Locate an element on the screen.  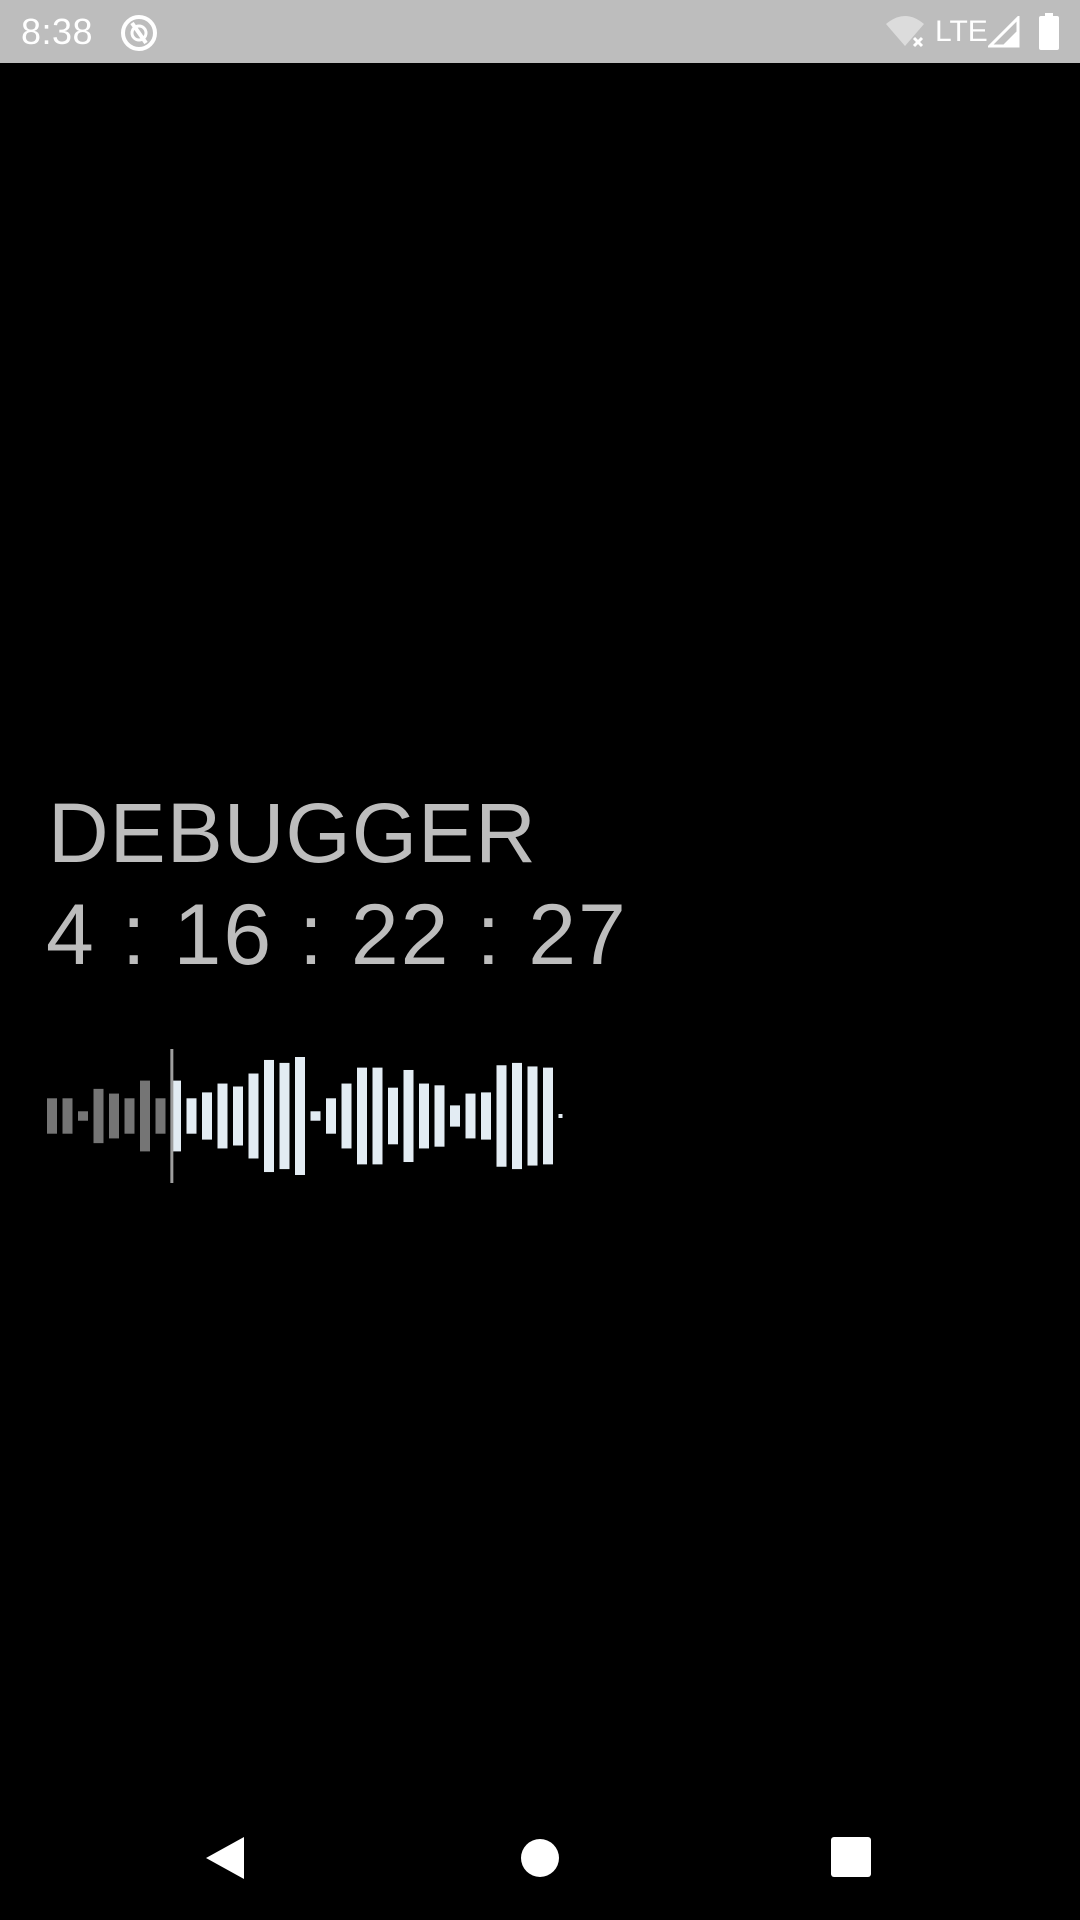
recents-icon is located at coordinates (851, 1857).